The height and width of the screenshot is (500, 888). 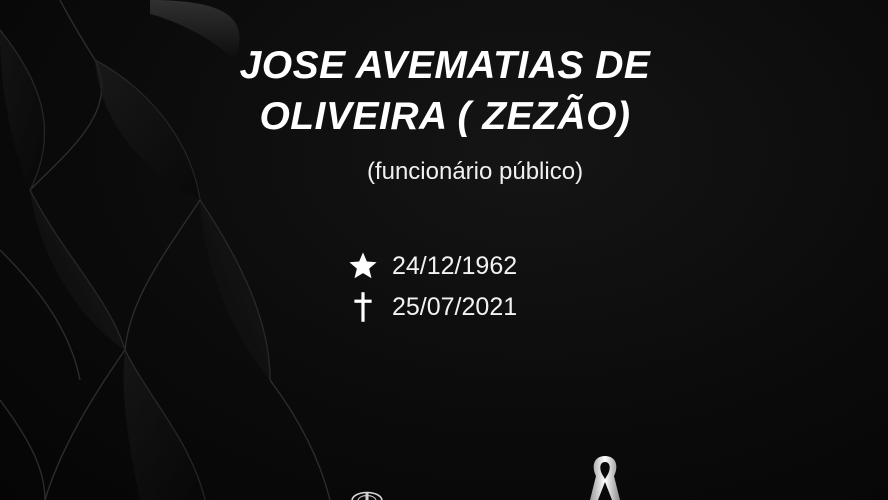 What do you see at coordinates (475, 171) in the screenshot?
I see `occupation-text: (funcionário público)` at bounding box center [475, 171].